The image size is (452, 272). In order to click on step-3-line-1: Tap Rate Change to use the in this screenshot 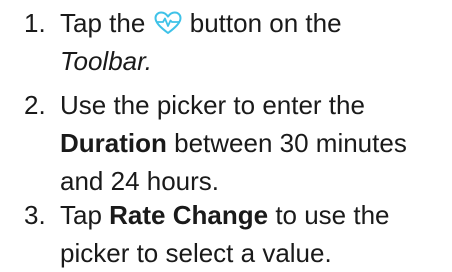, I will do `click(255, 215)`.